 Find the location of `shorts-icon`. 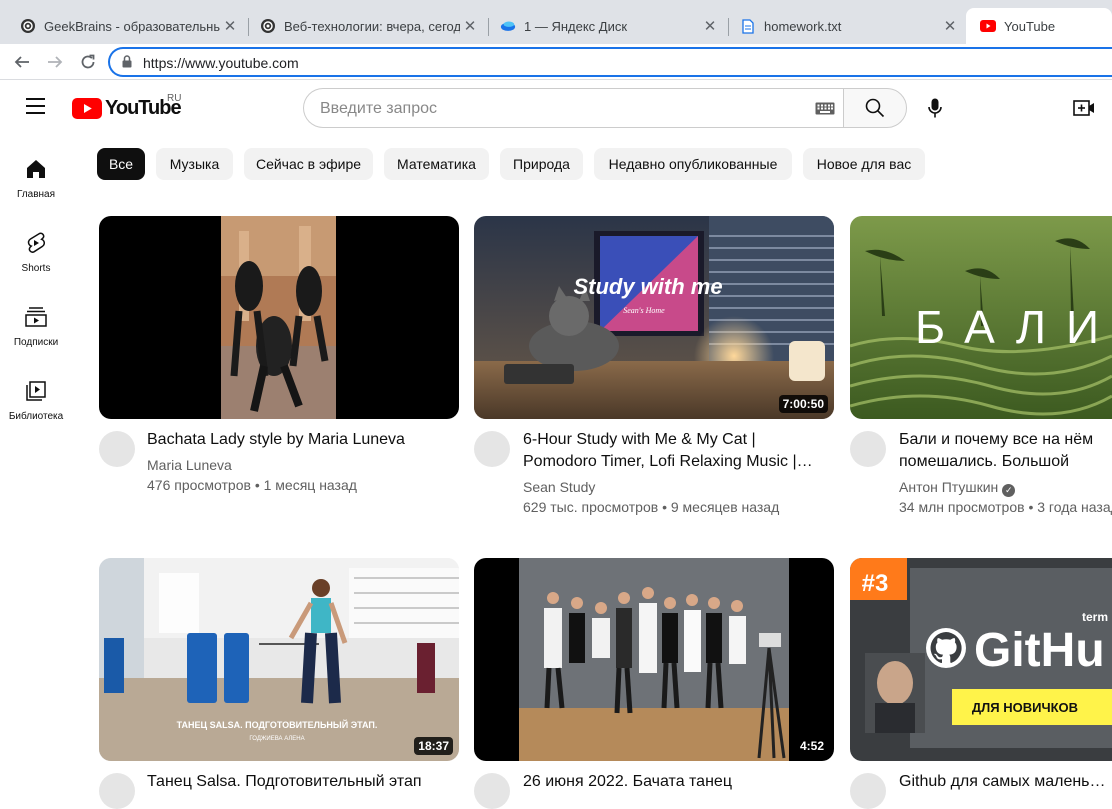

shorts-icon is located at coordinates (36, 243).